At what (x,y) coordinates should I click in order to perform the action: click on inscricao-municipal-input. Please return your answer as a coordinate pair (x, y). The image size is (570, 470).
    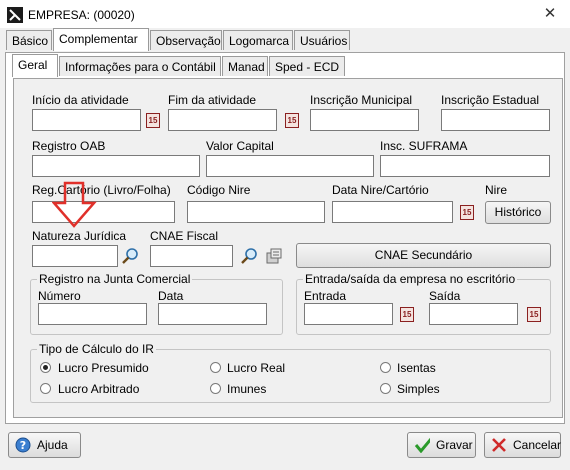
    Looking at the image, I should click on (364, 120).